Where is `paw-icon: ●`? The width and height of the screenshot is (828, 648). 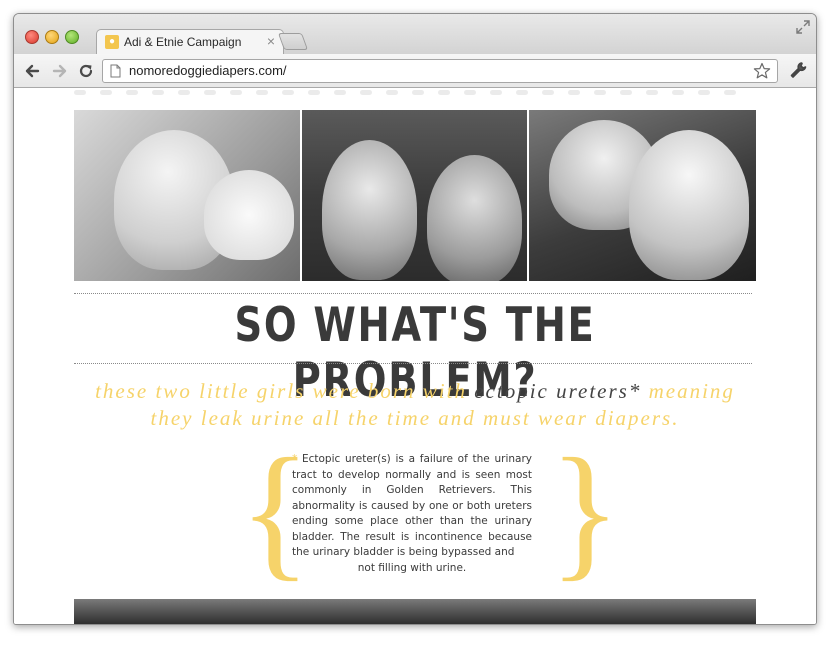 paw-icon: ● is located at coordinates (112, 42).